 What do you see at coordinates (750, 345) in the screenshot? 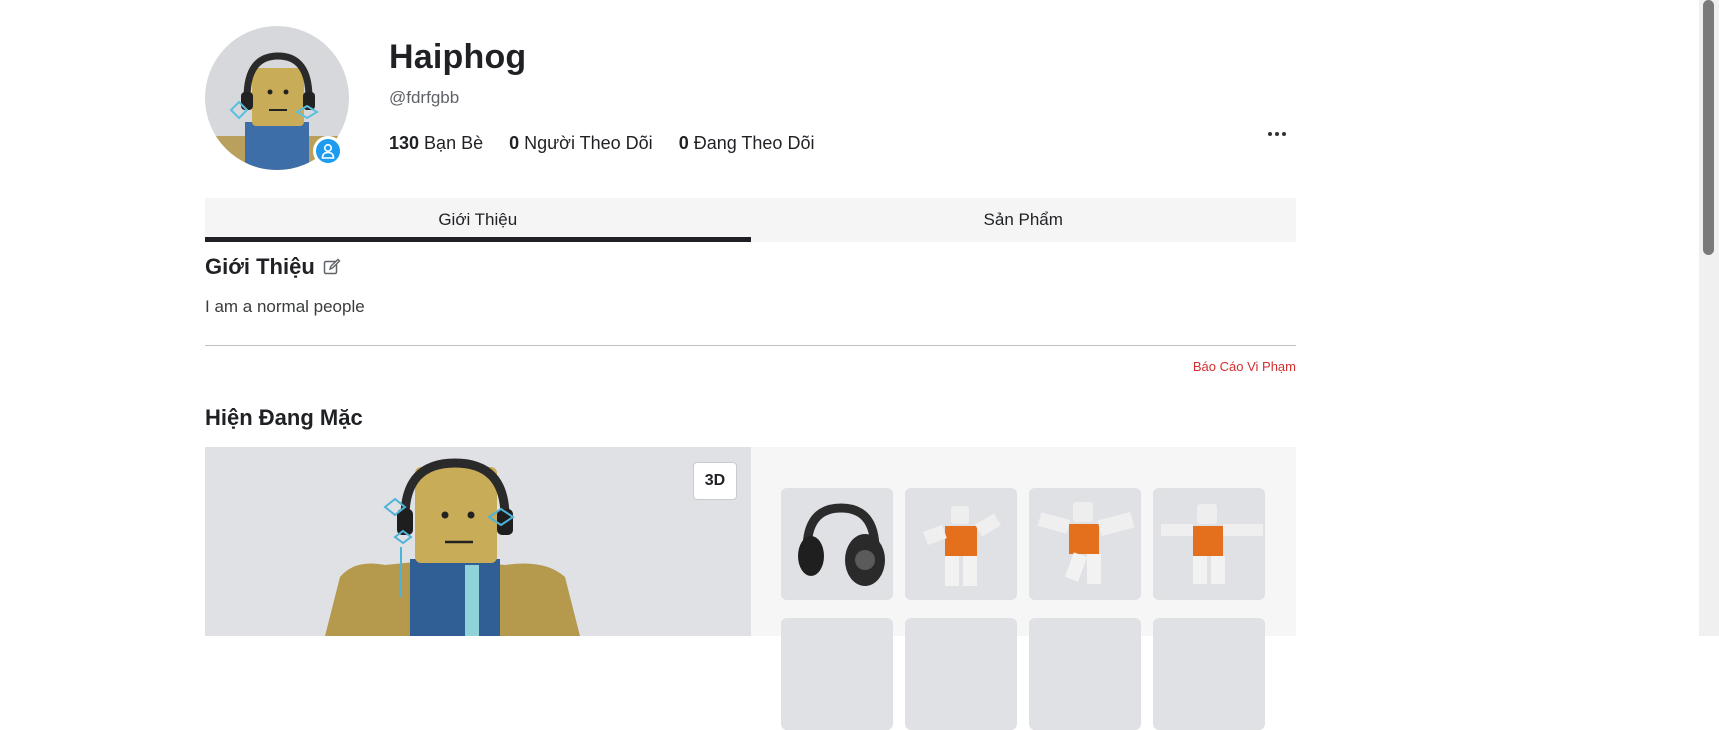
I see `divider` at bounding box center [750, 345].